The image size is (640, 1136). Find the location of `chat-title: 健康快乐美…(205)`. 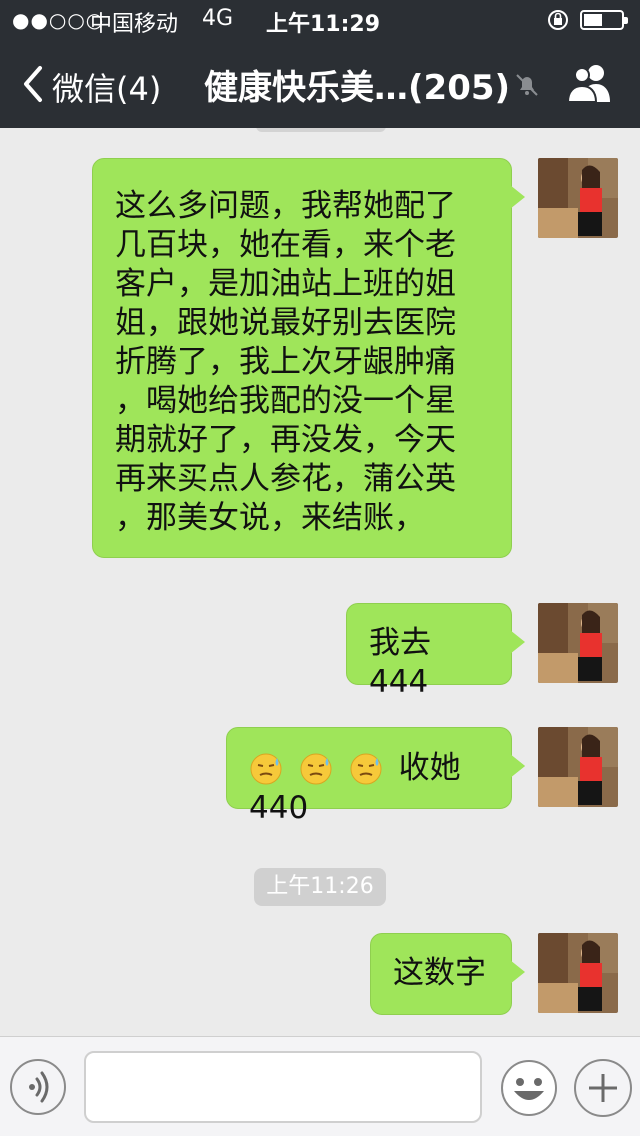

chat-title: 健康快乐美…(205) is located at coordinates (357, 88).